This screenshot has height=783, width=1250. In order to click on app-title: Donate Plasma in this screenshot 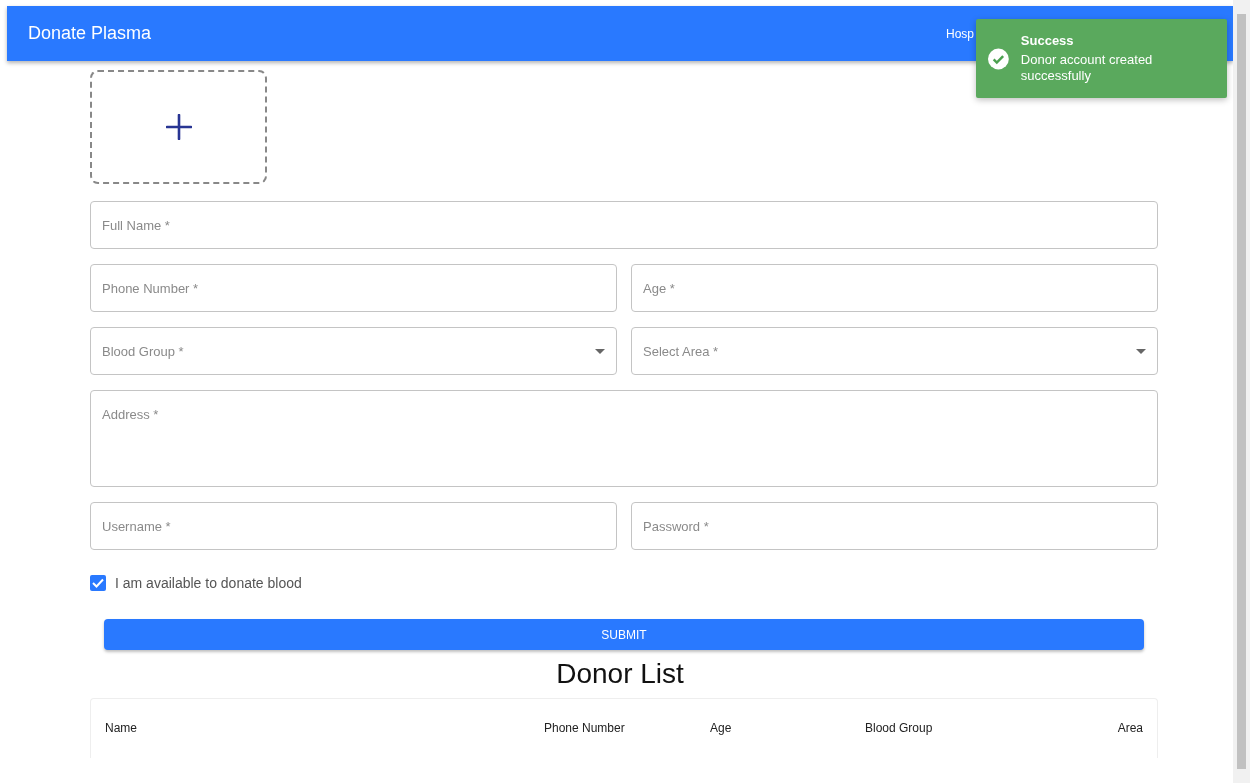, I will do `click(90, 33)`.